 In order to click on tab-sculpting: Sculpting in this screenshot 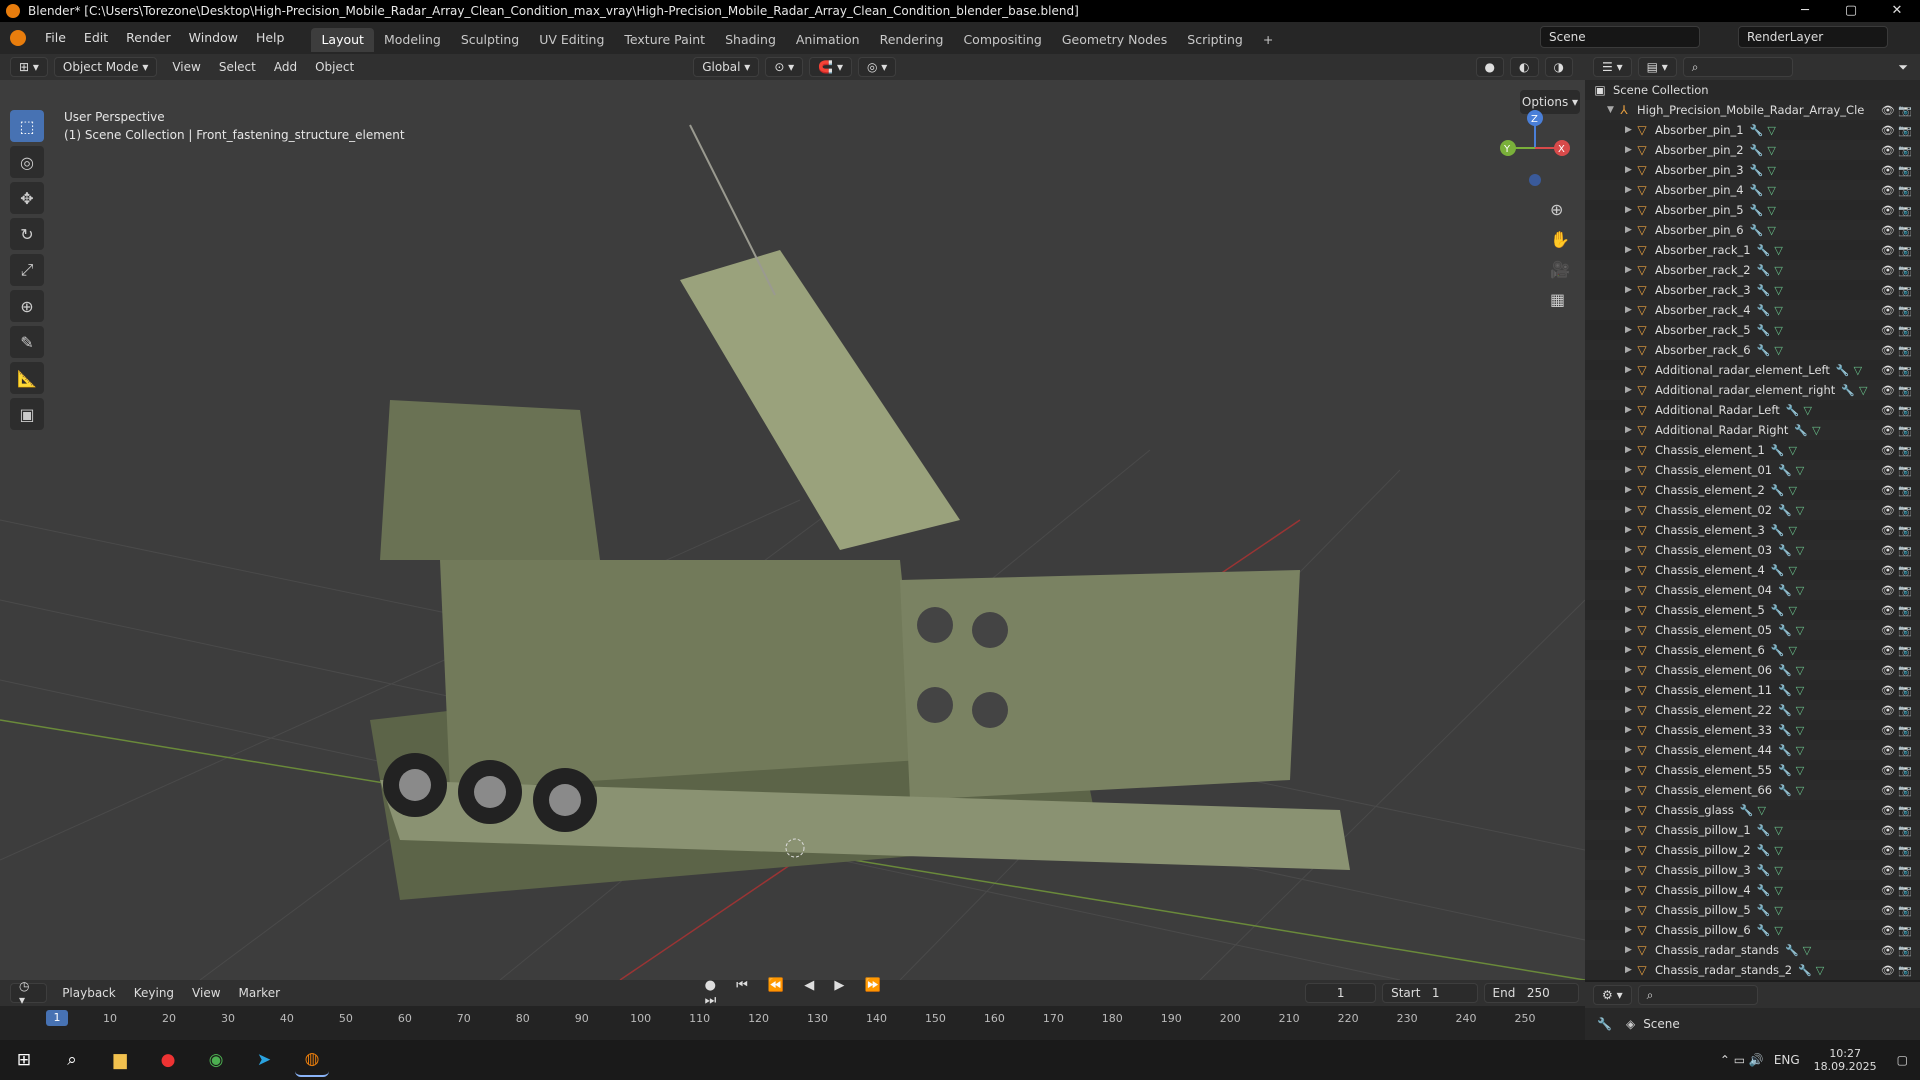, I will do `click(490, 40)`.